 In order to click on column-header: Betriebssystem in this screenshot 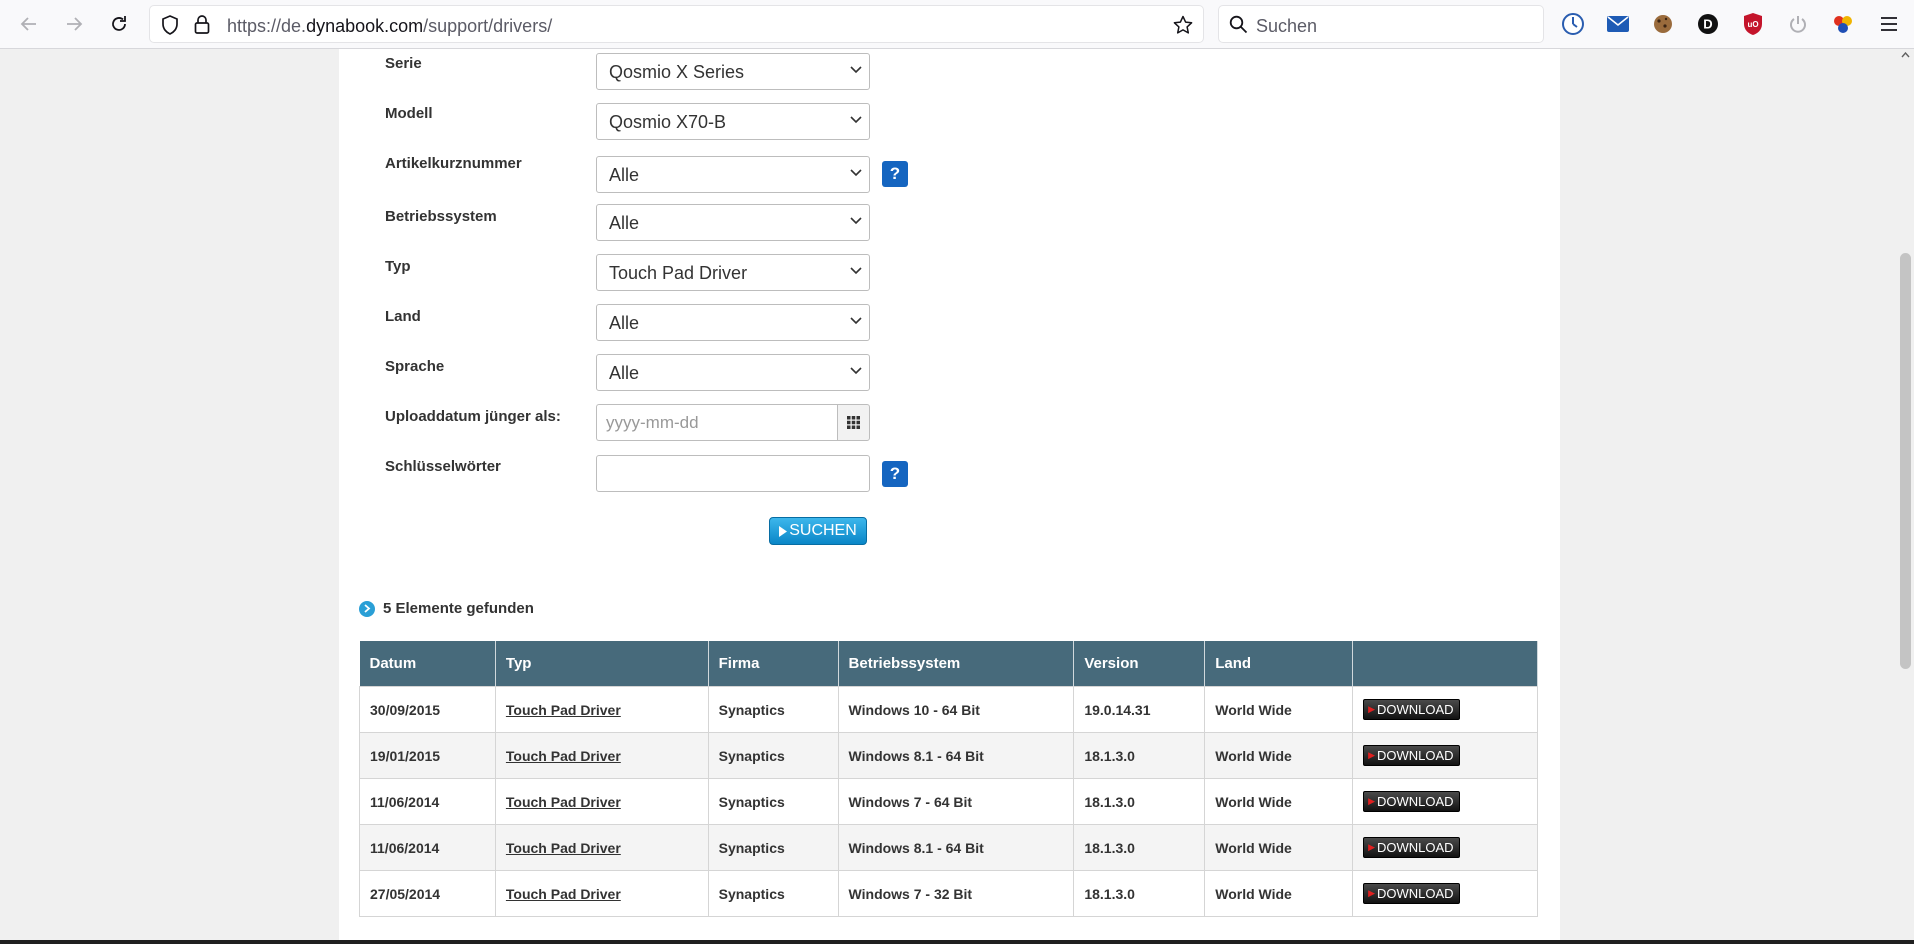, I will do `click(956, 664)`.